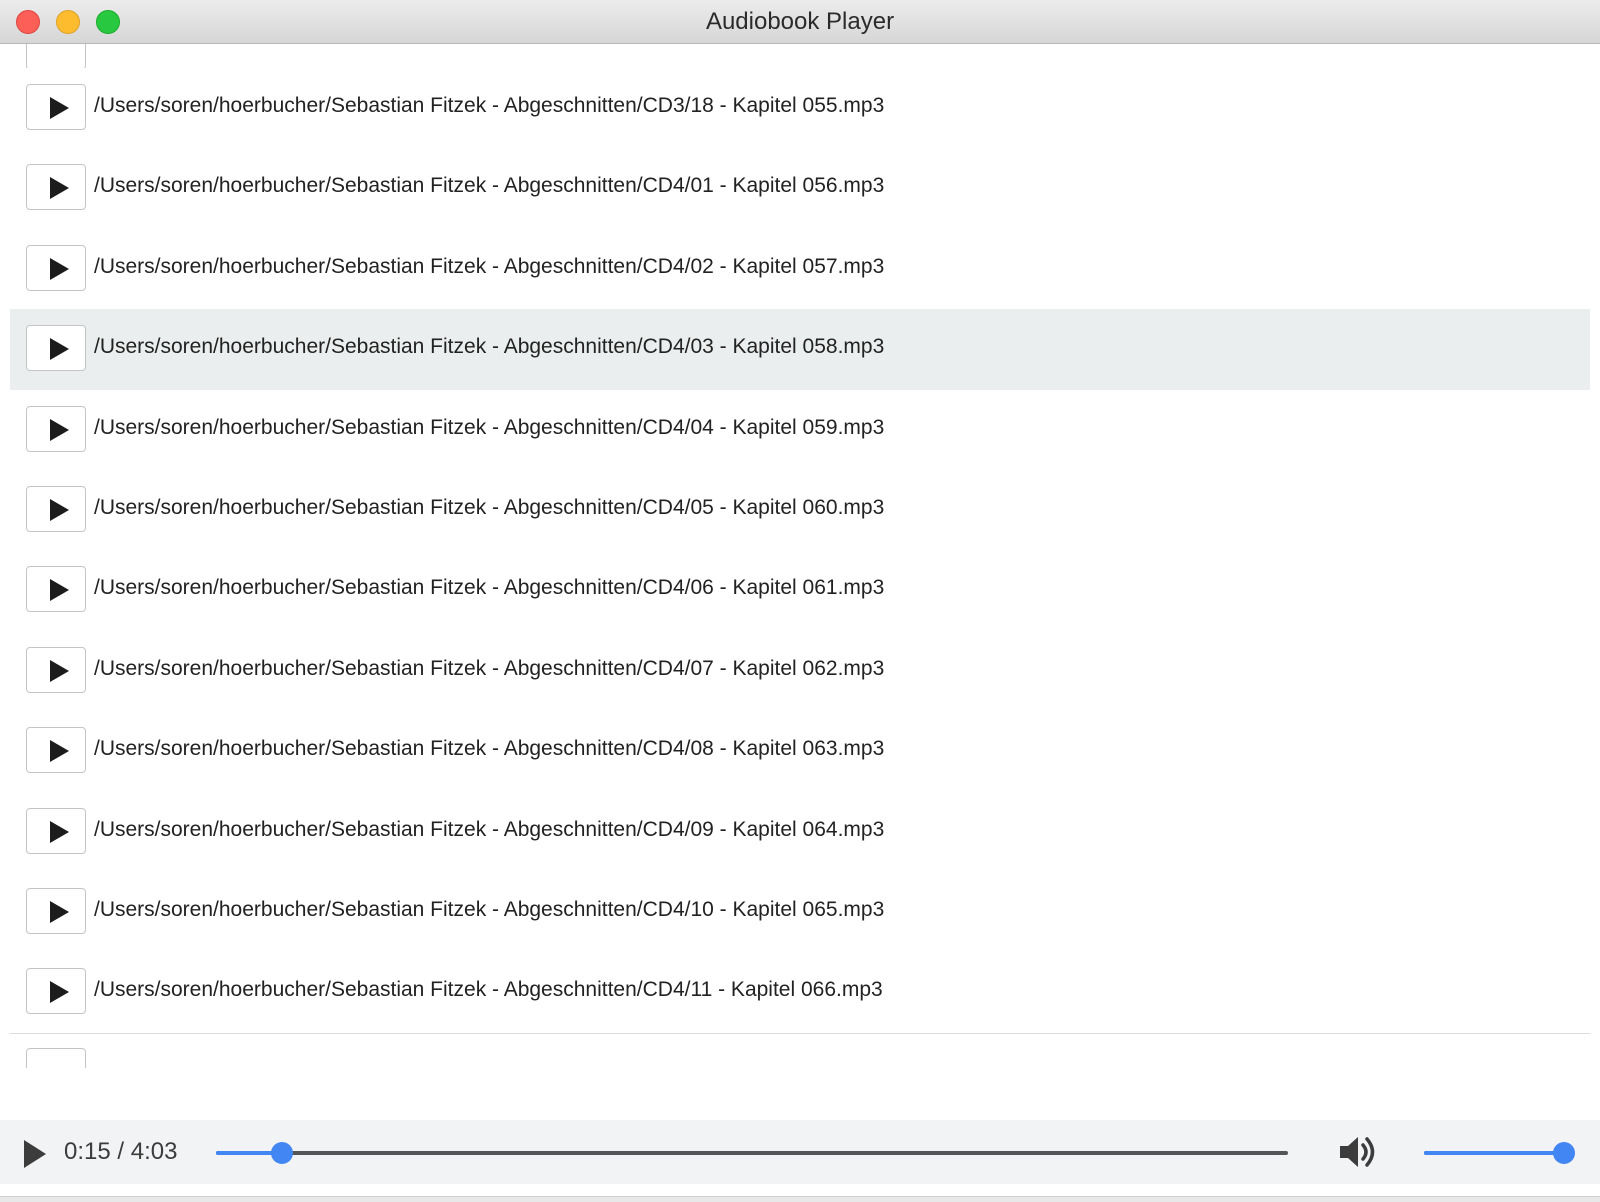  I want to click on volume-fill, so click(1494, 1153).